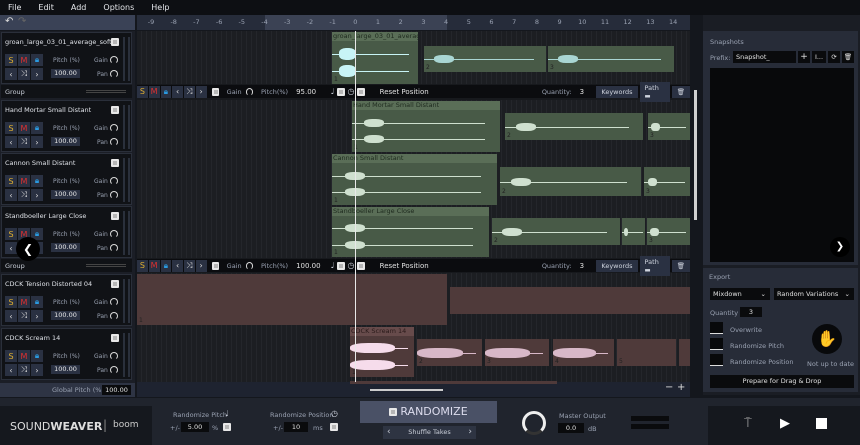 This screenshot has width=860, height=445. I want to click on audio-clip: 1, so click(292, 299).